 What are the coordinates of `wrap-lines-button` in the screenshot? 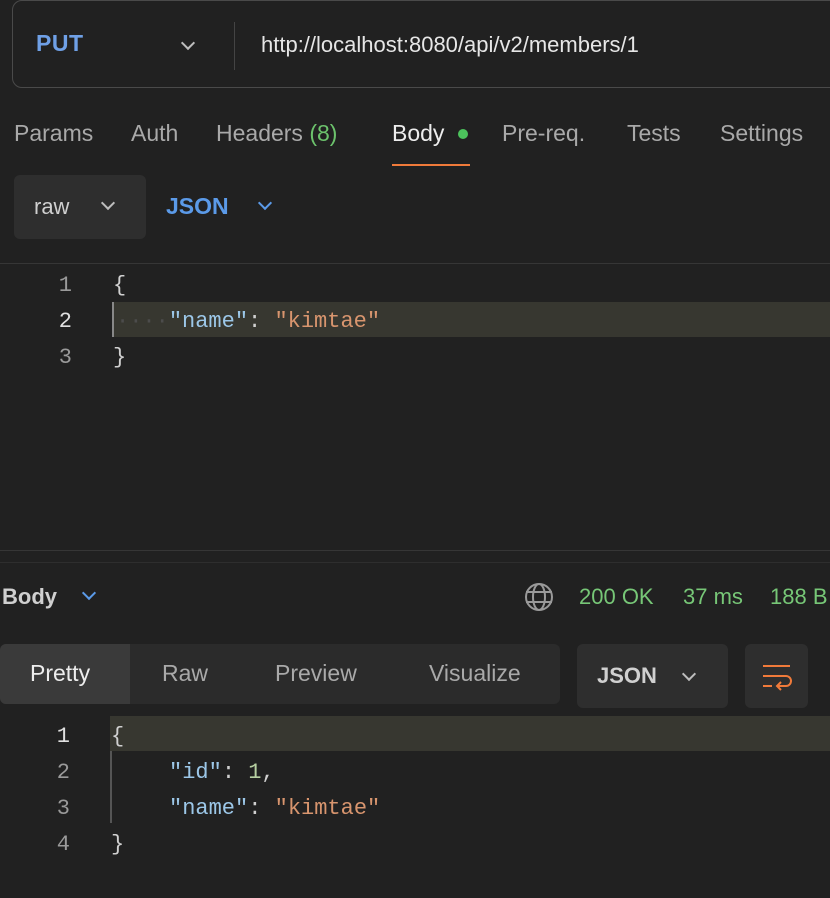 It's located at (776, 676).